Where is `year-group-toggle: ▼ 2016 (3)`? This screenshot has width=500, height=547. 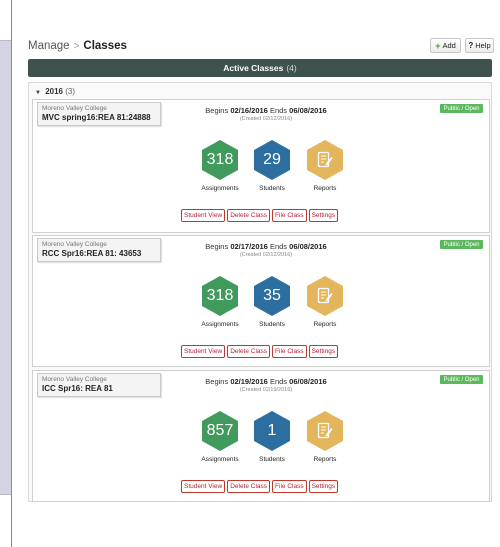
year-group-toggle: ▼ 2016 (3) is located at coordinates (55, 91).